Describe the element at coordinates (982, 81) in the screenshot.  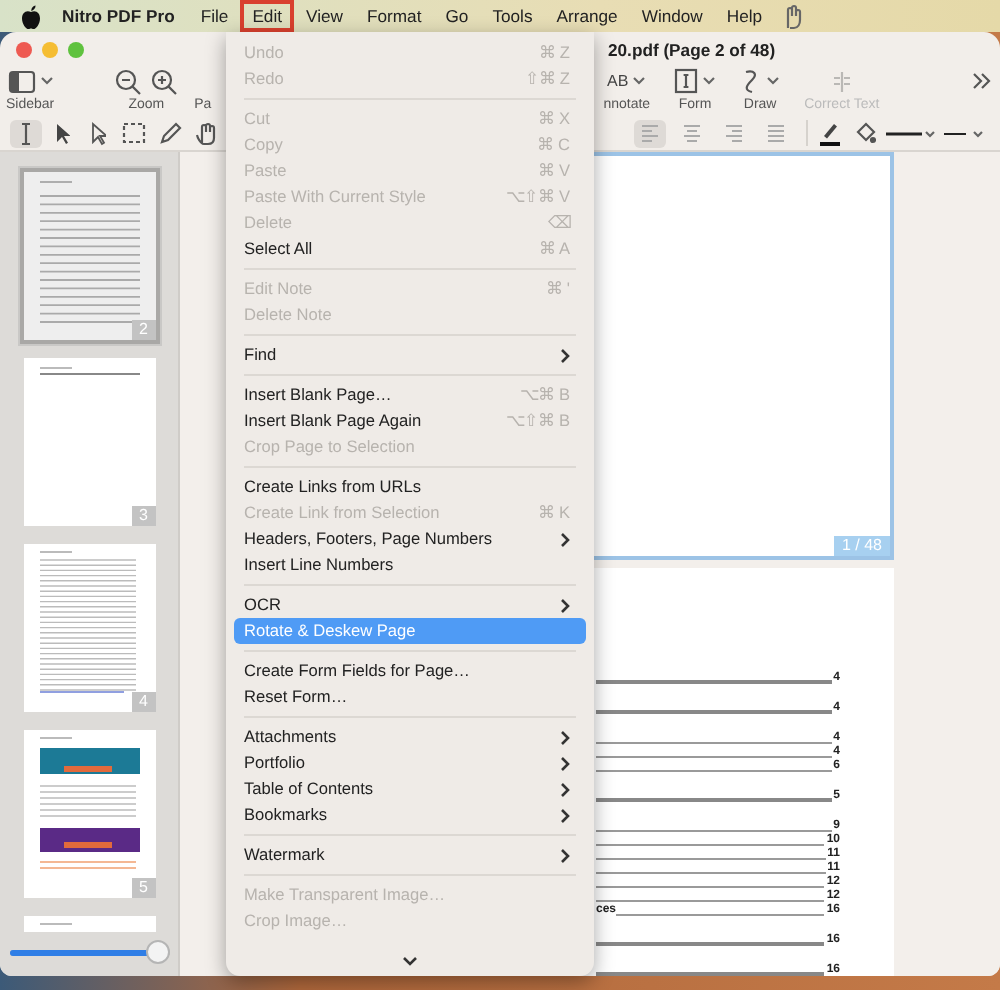
I see `double-chevron-icon` at that location.